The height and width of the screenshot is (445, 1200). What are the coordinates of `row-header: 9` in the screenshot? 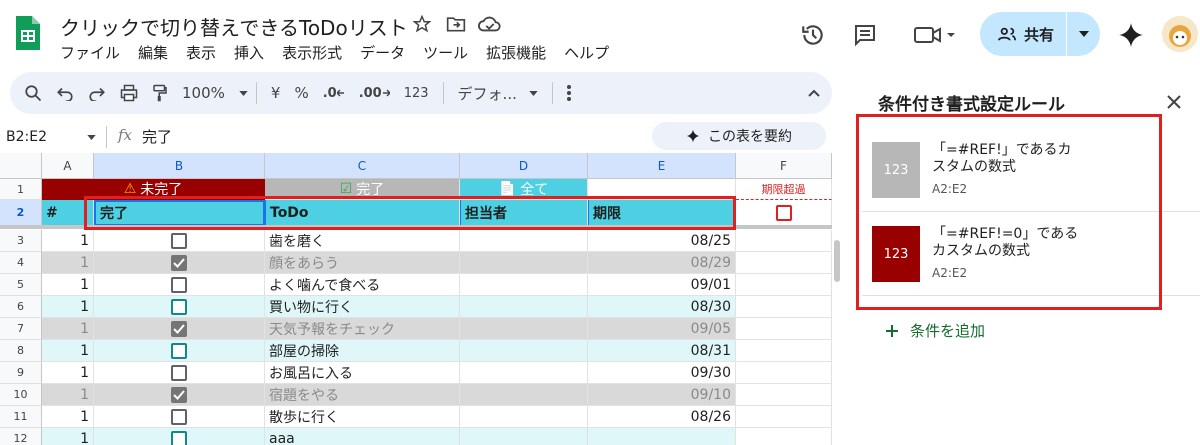 It's located at (21, 373).